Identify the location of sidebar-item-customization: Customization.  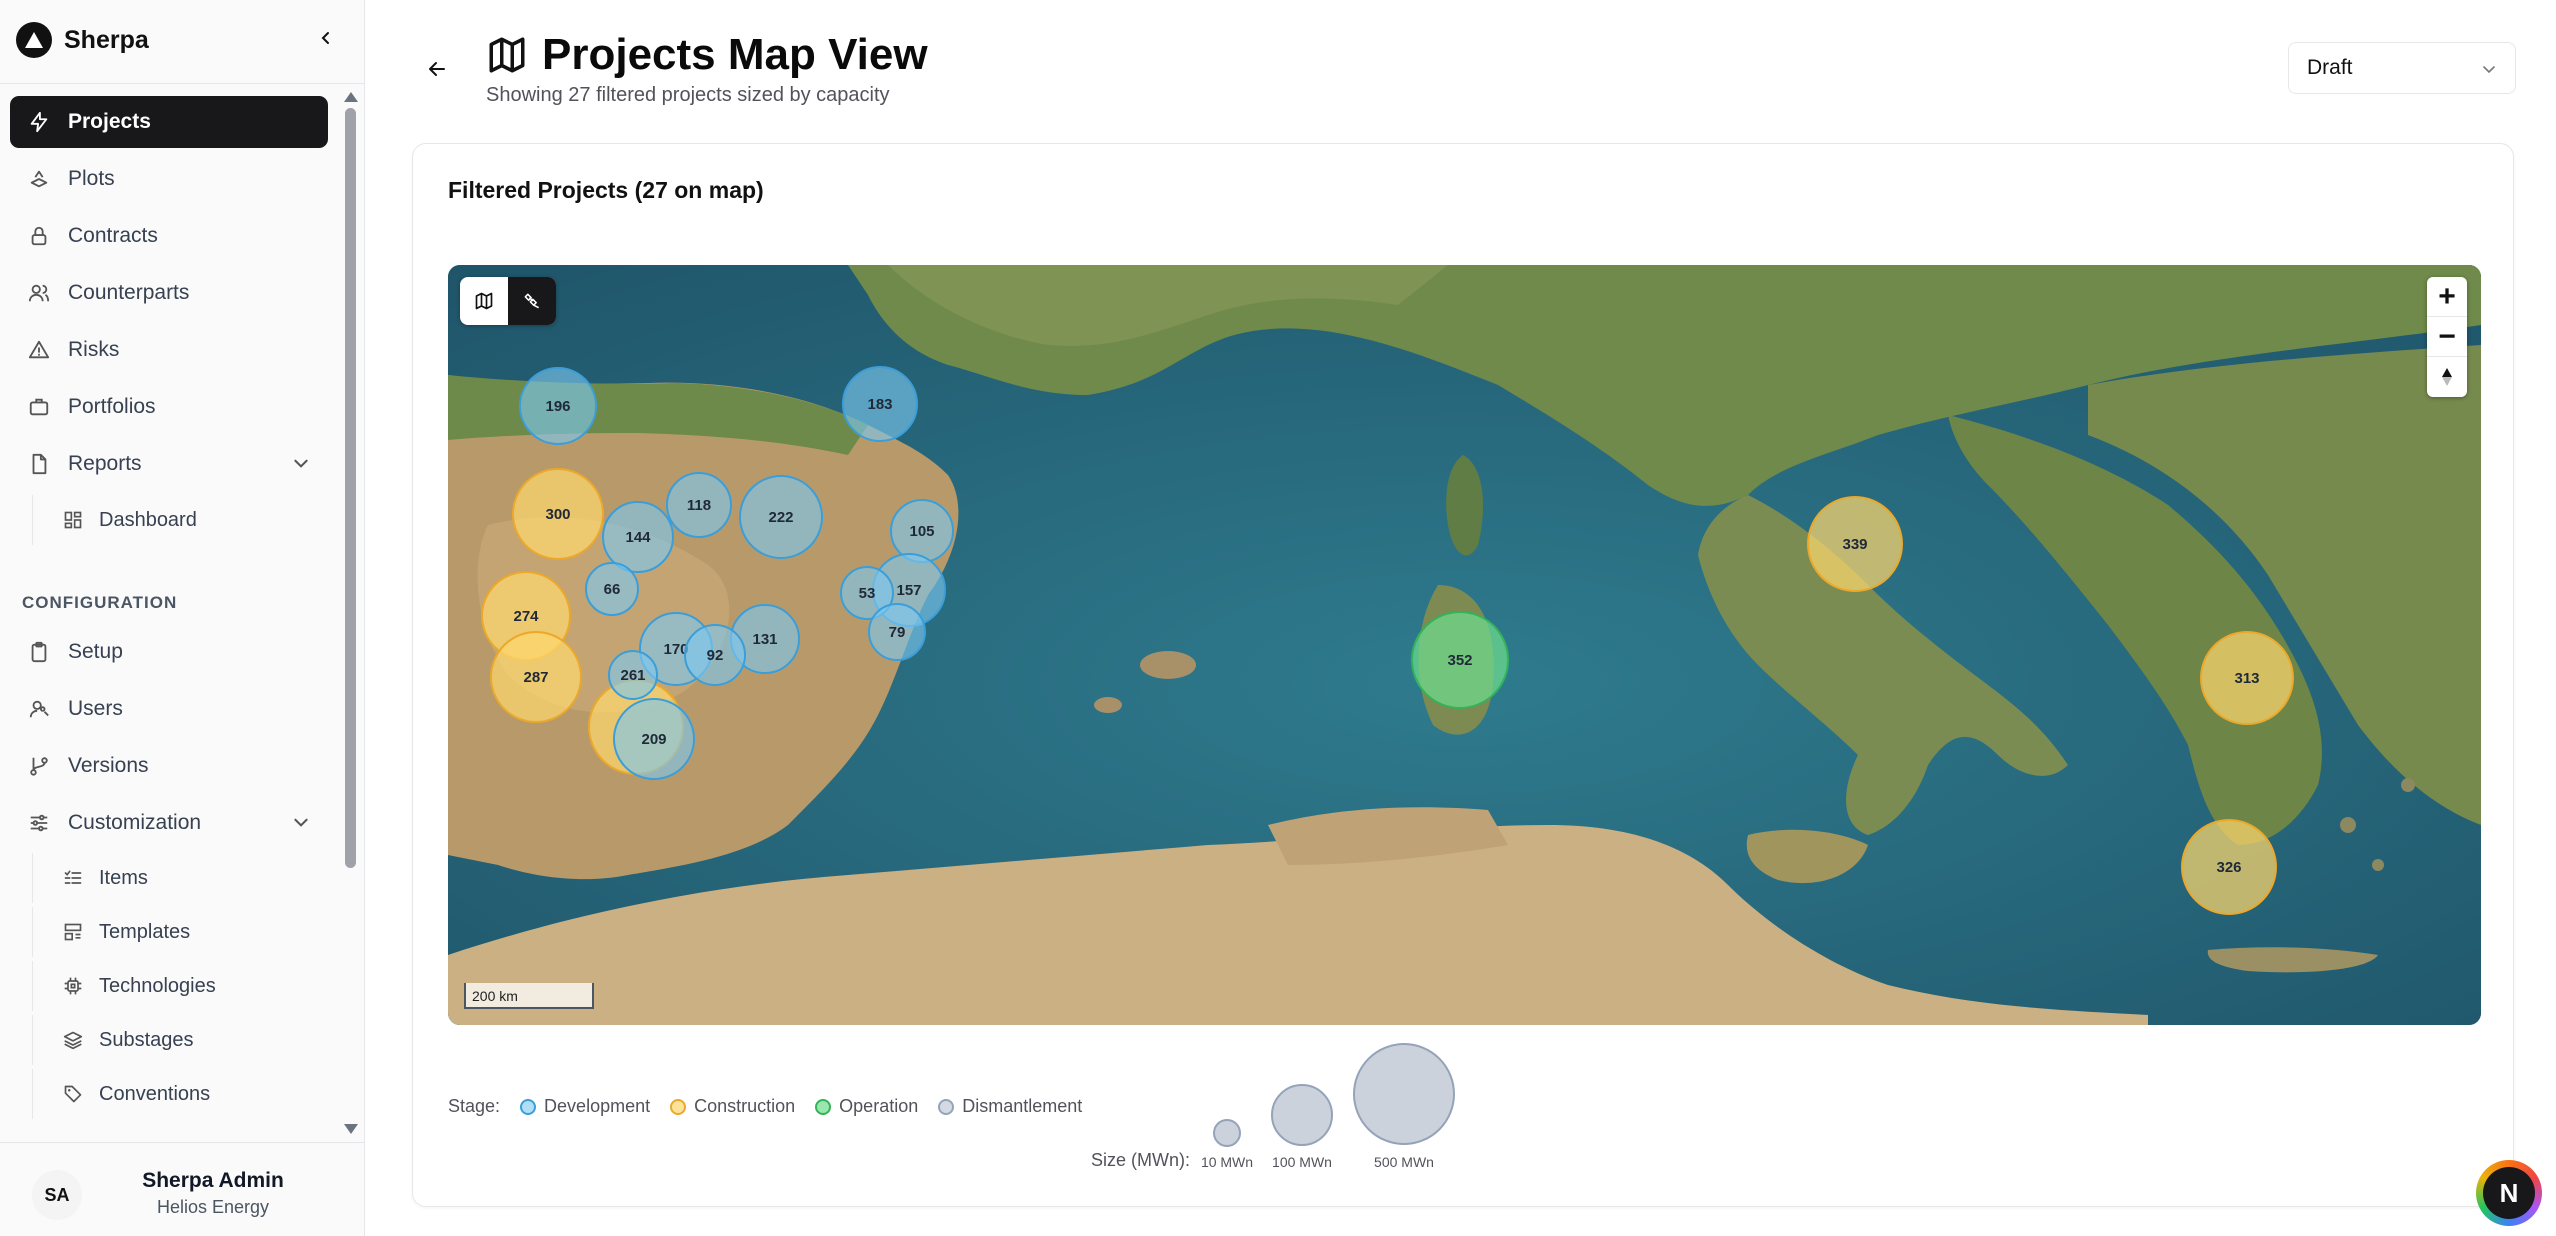
(169, 823).